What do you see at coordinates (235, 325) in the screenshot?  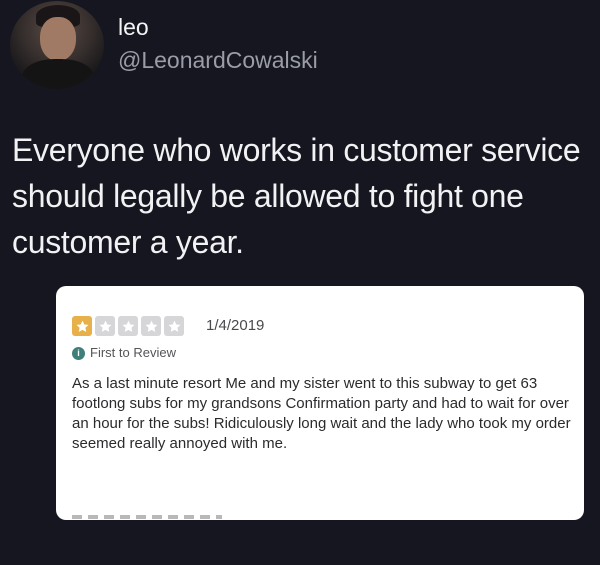 I see `review-date: 1/4/2019` at bounding box center [235, 325].